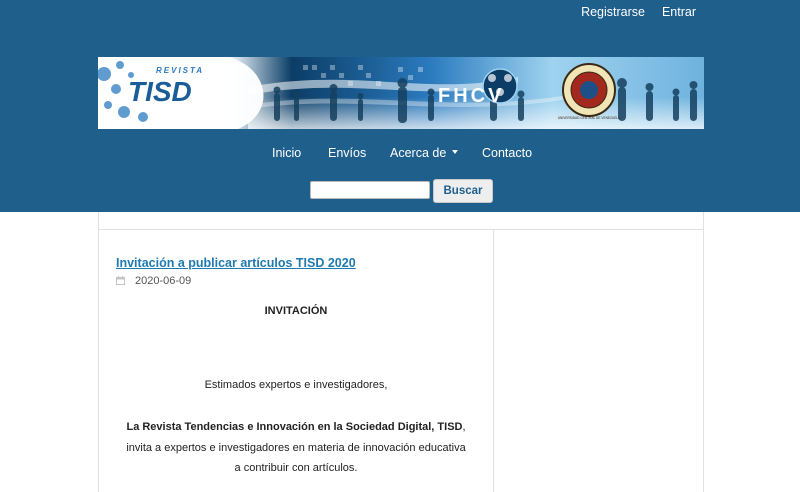  What do you see at coordinates (589, 118) in the screenshot?
I see `svg-text:UNIVERSIDAD CENTRAL DE VENEZUE: UNIVERSIDAD CENTRAL DE VENEZUELA` at bounding box center [589, 118].